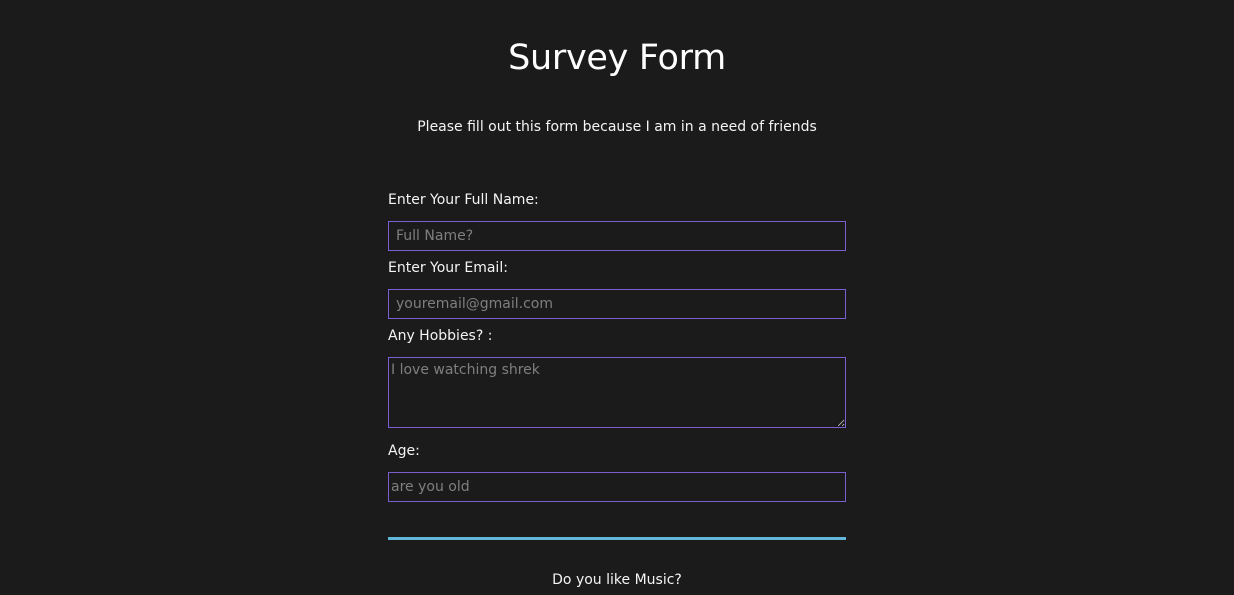 The height and width of the screenshot is (595, 1234). Describe the element at coordinates (617, 392) in the screenshot. I see `hobbies-textarea` at that location.